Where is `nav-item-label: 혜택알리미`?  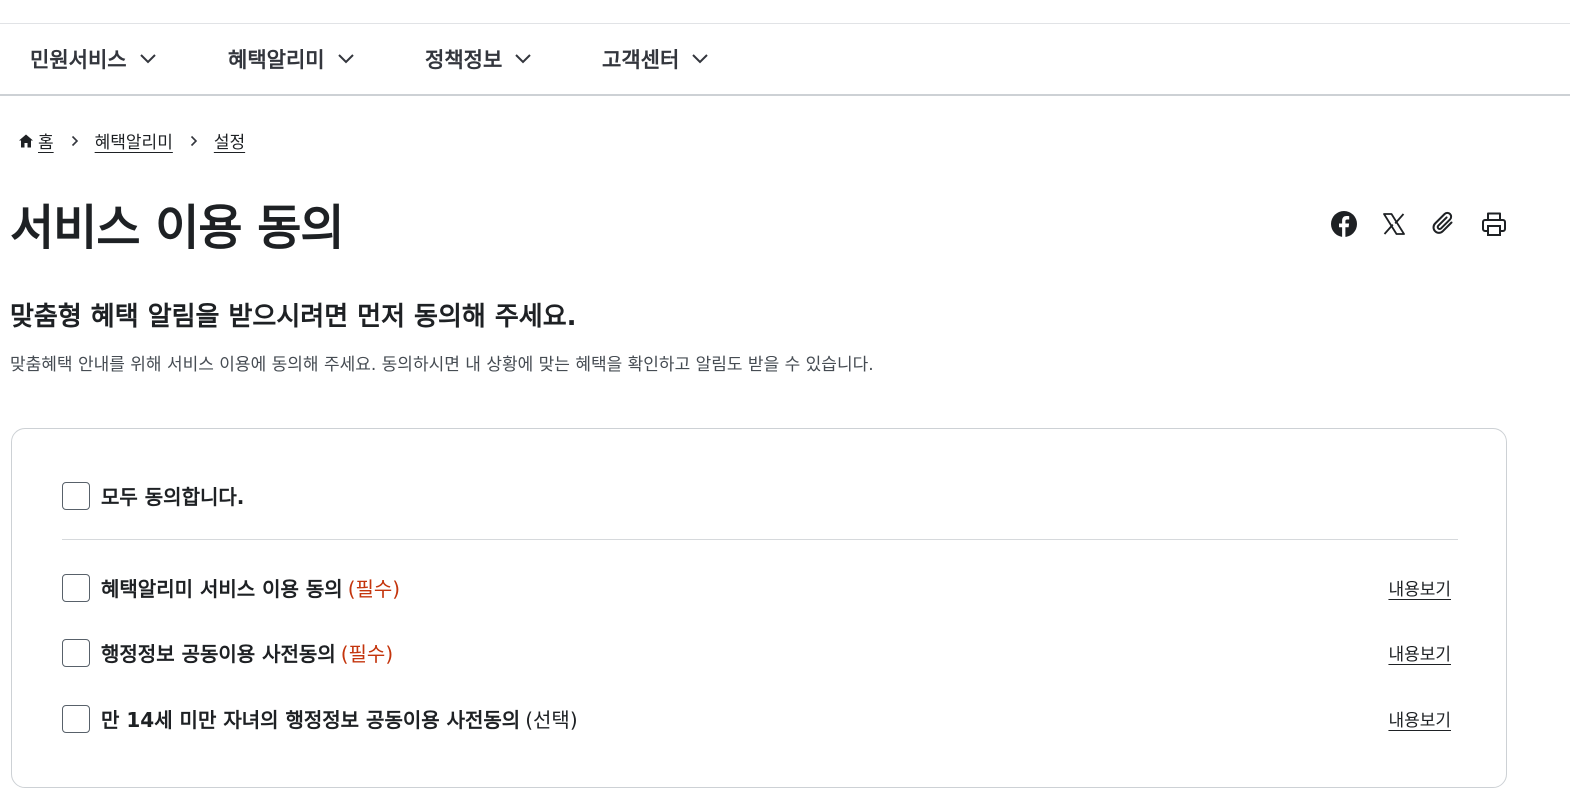 nav-item-label: 혜택알리미 is located at coordinates (276, 60).